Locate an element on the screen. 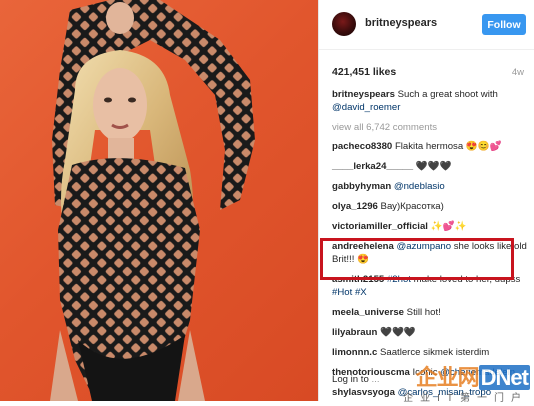 Image resolution: width=534 pixels, height=406 pixels. comment-user: gabbyhyman is located at coordinates (361, 186).